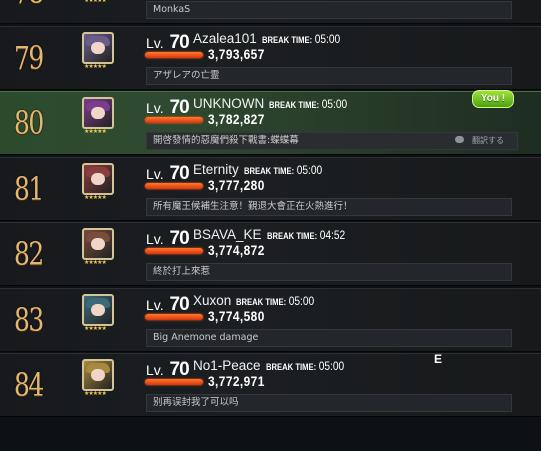 This screenshot has height=451, width=541. What do you see at coordinates (29, 123) in the screenshot?
I see `rank-number: 80` at bounding box center [29, 123].